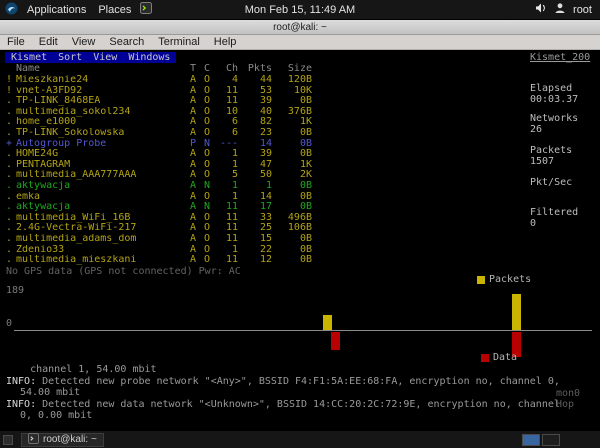  I want to click on graph-zero-label: 0, so click(9, 323).